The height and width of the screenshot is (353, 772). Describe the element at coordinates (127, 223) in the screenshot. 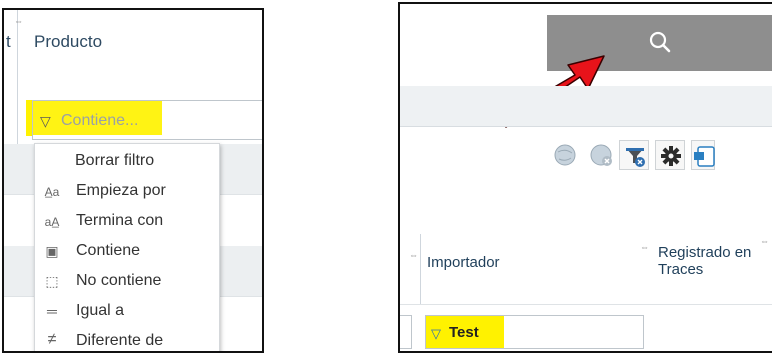

I see `menu-item-ends-with: aA̲ Termina con` at that location.